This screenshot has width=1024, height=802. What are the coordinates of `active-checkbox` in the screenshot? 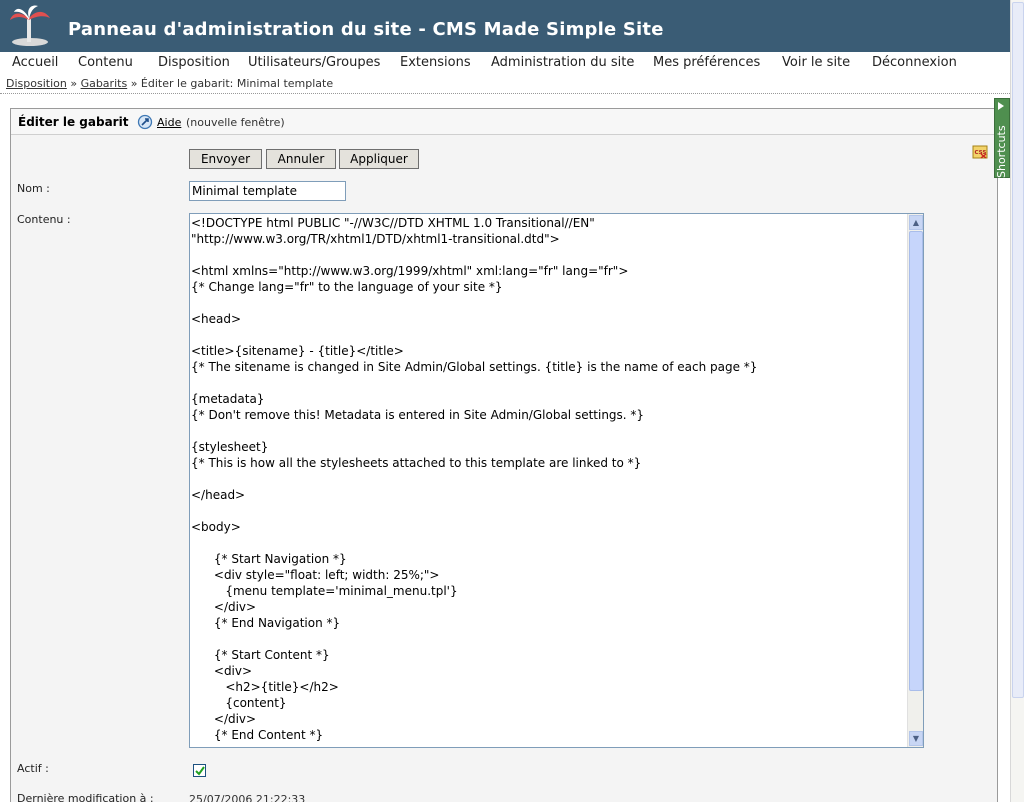 It's located at (199, 770).